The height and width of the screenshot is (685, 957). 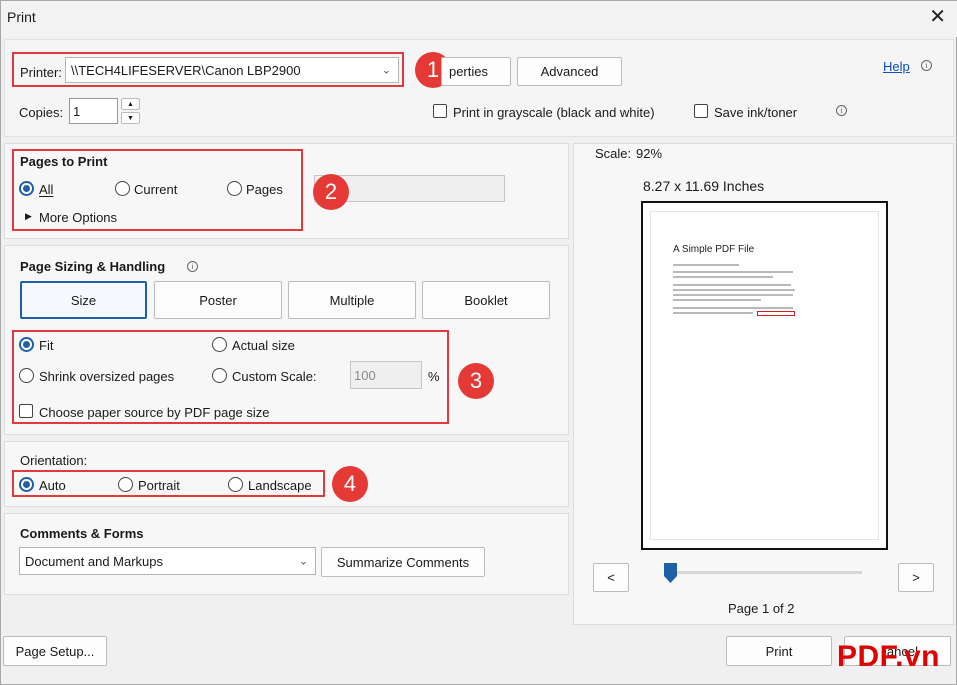 I want to click on grayscale-checkbox, so click(x=440, y=111).